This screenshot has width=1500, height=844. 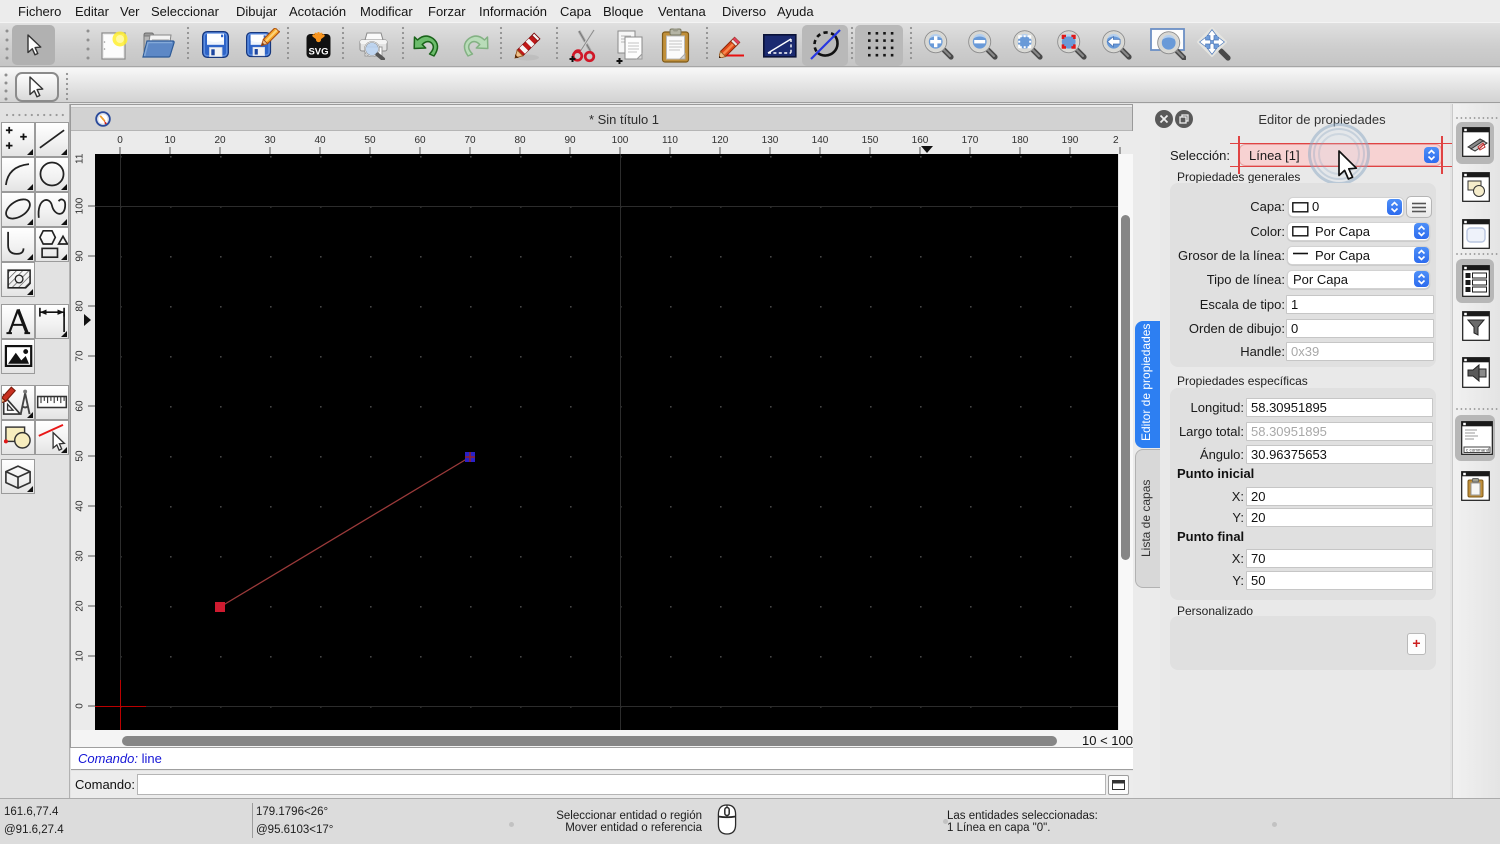 What do you see at coordinates (970, 140) in the screenshot?
I see `svg-text: 170` at bounding box center [970, 140].